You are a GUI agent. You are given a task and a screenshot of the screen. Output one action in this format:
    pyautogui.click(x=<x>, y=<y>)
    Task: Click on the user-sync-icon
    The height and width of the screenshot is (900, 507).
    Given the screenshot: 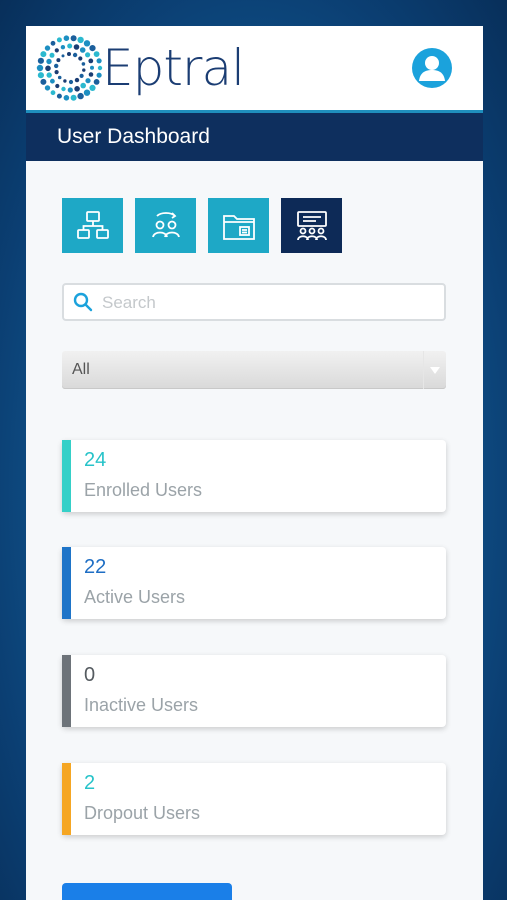 What is the action you would take?
    pyautogui.click(x=165, y=224)
    